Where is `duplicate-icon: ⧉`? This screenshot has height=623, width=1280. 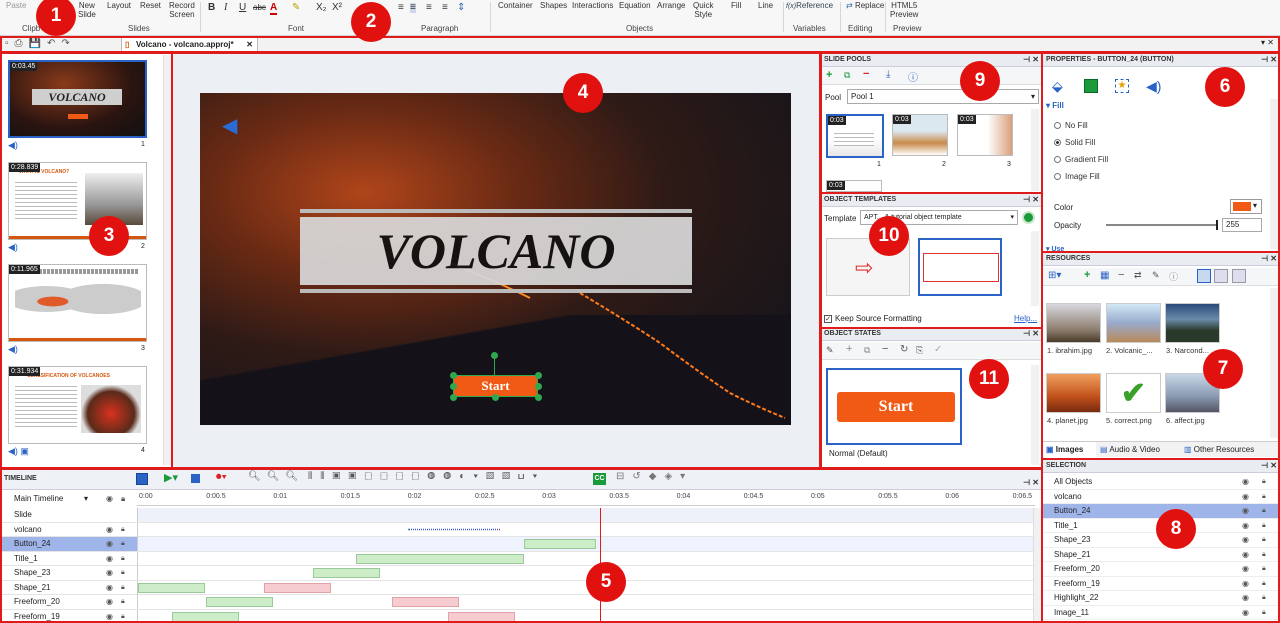
duplicate-icon: ⧉ is located at coordinates (847, 75).